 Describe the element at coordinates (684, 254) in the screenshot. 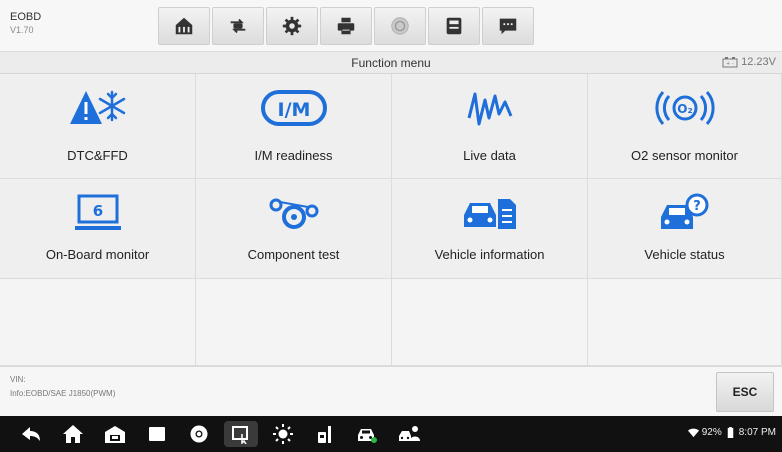

I see `menu-item-label: Vehicle status` at that location.